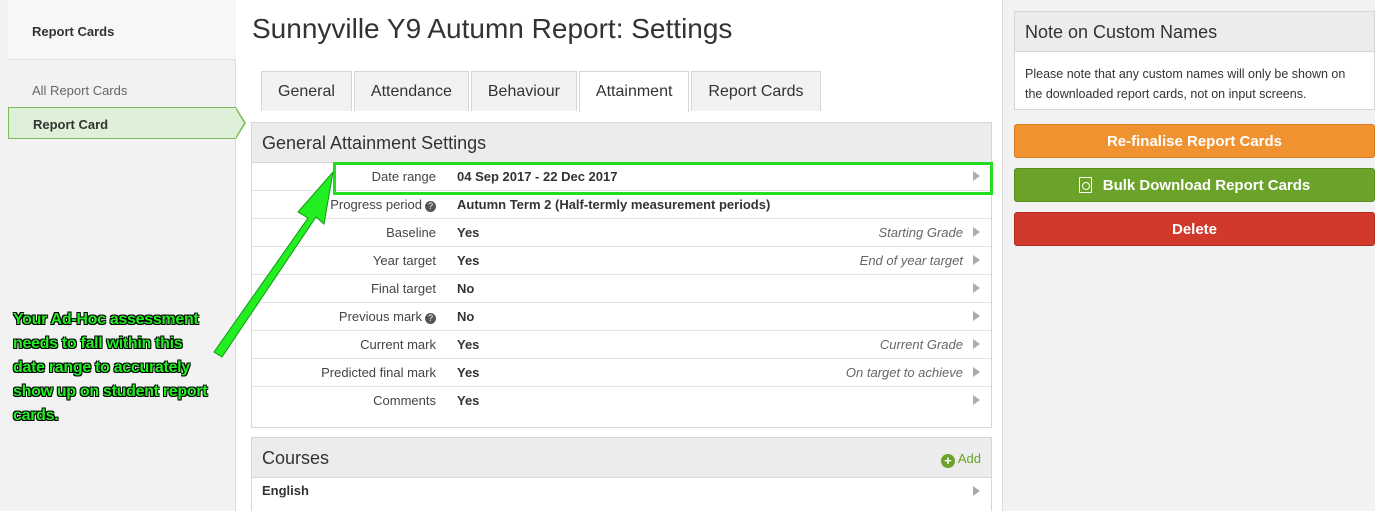 This screenshot has height=511, width=1375. I want to click on arrow-shape, so click(273, 264).